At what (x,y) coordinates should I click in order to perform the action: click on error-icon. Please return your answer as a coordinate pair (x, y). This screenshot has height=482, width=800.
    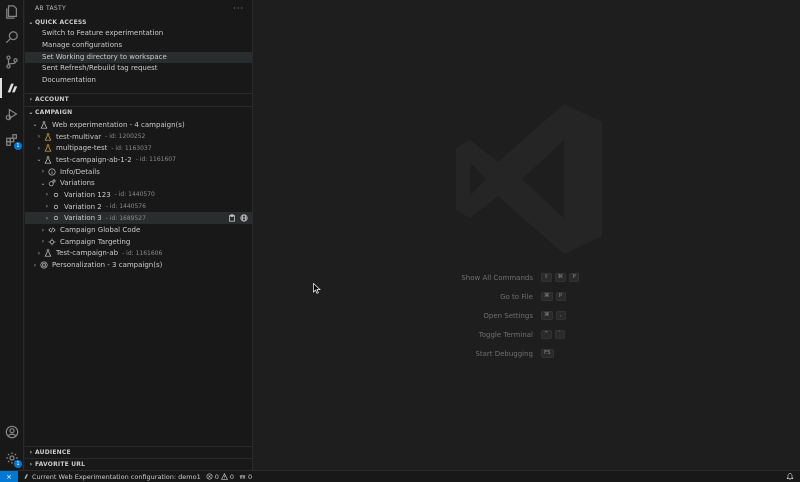
    Looking at the image, I should click on (209, 476).